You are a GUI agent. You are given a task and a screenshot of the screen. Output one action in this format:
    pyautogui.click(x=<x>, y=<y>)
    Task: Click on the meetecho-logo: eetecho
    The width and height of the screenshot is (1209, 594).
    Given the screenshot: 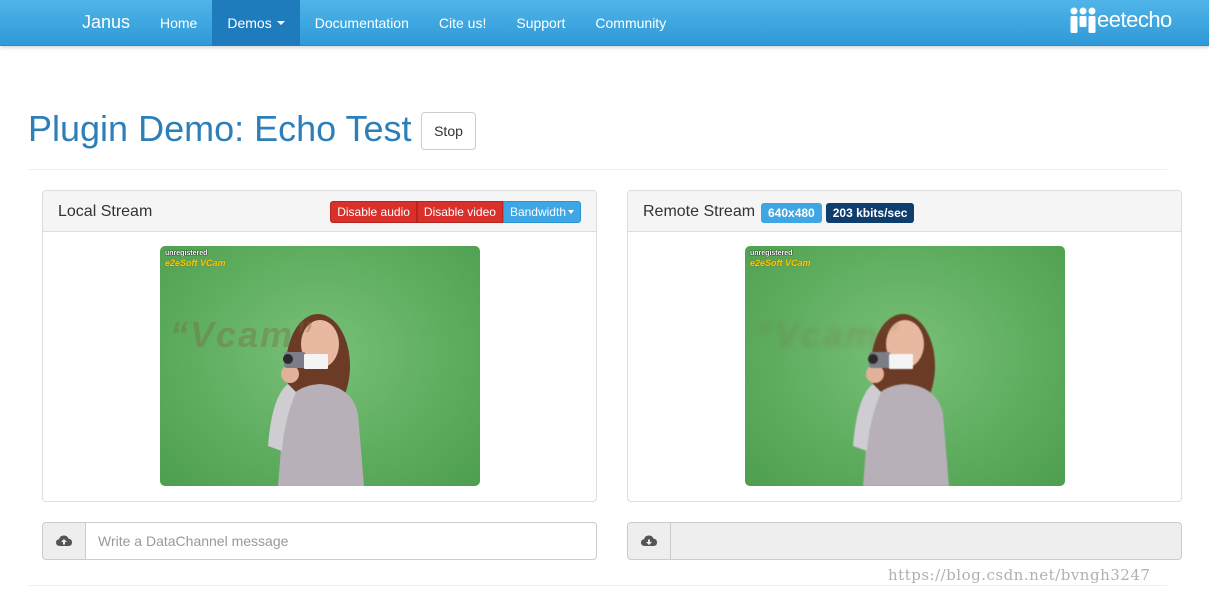 What is the action you would take?
    pyautogui.click(x=1121, y=20)
    